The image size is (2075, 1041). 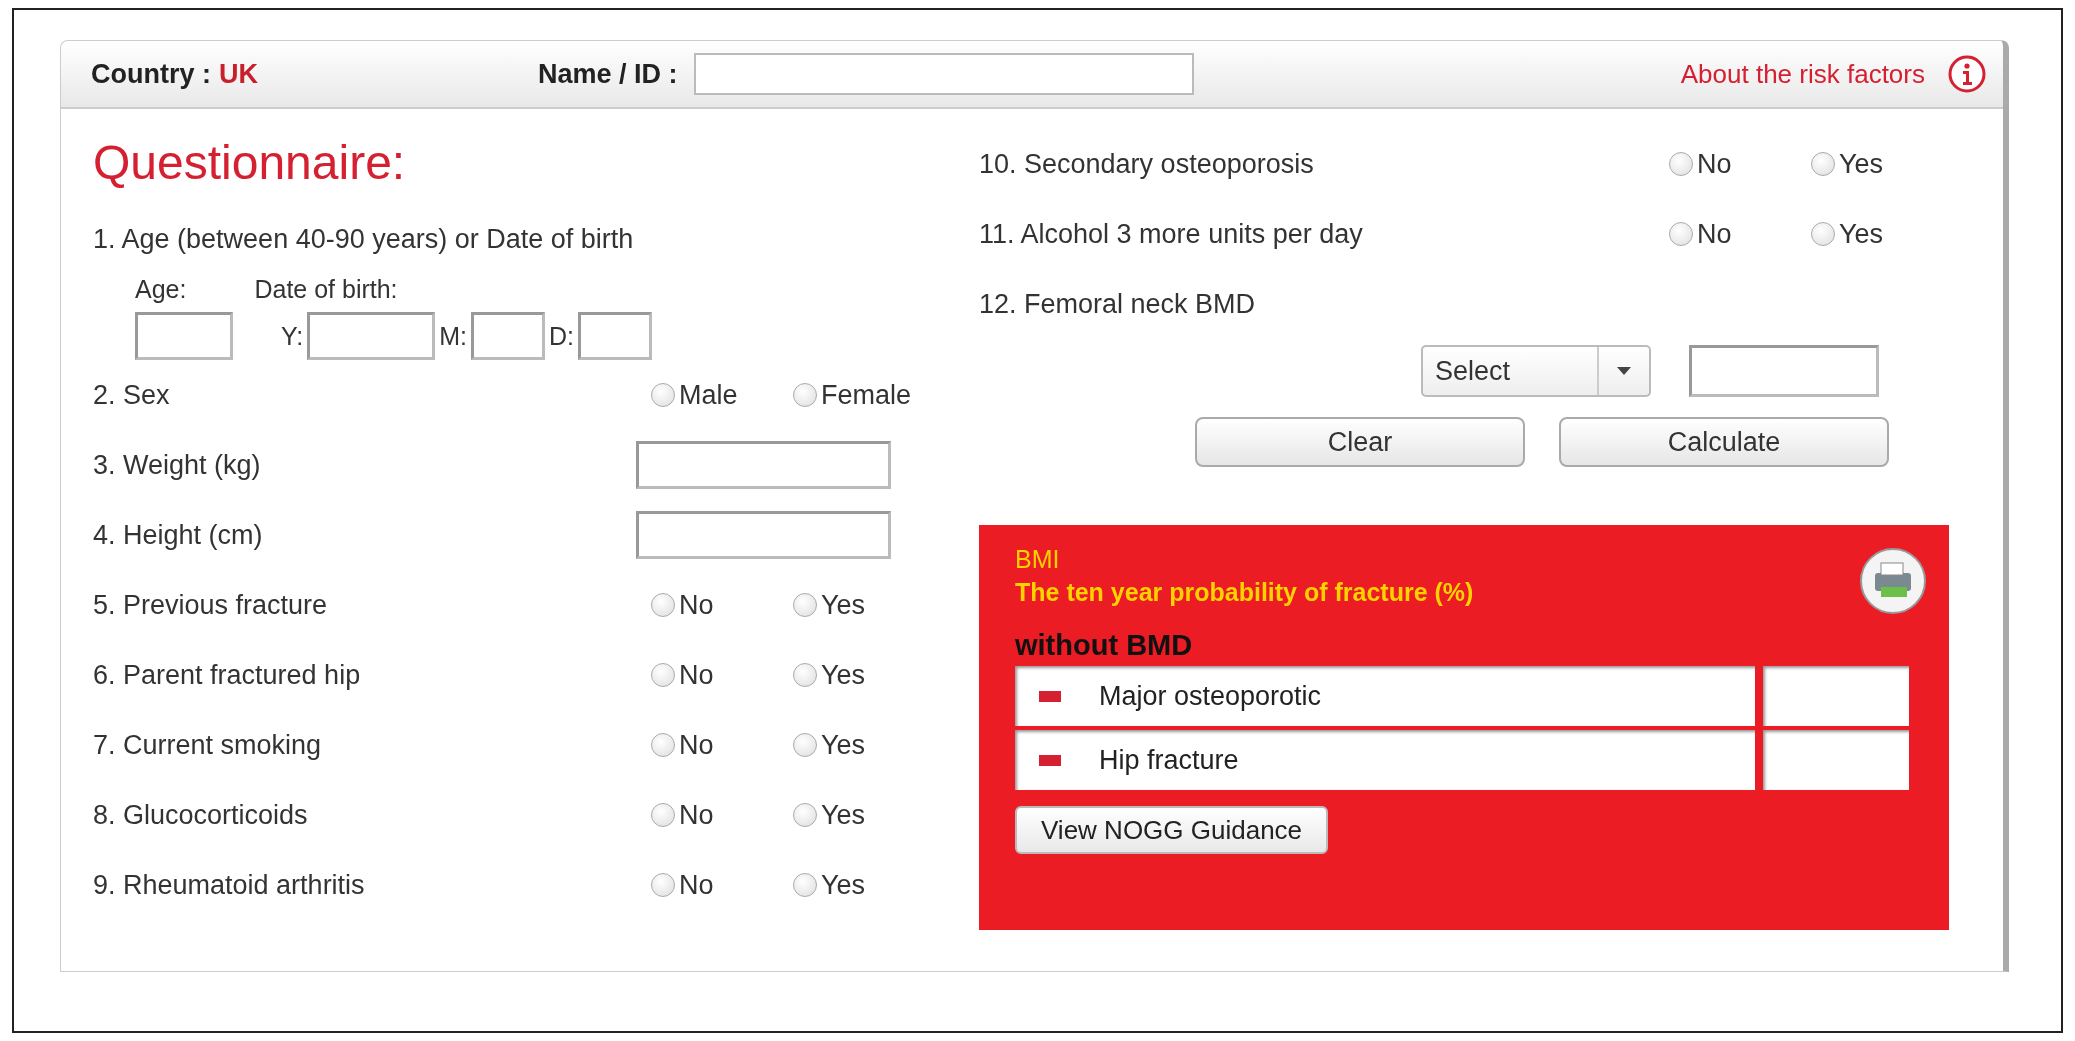 What do you see at coordinates (184, 336) in the screenshot?
I see `age-field` at bounding box center [184, 336].